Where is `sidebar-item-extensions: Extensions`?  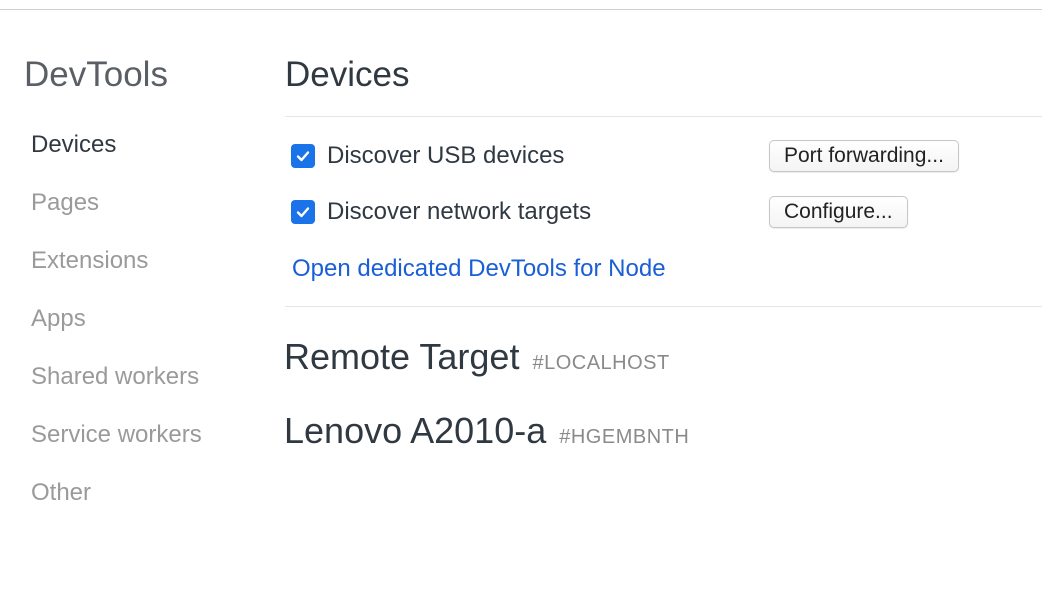
sidebar-item-extensions: Extensions is located at coordinates (89, 261).